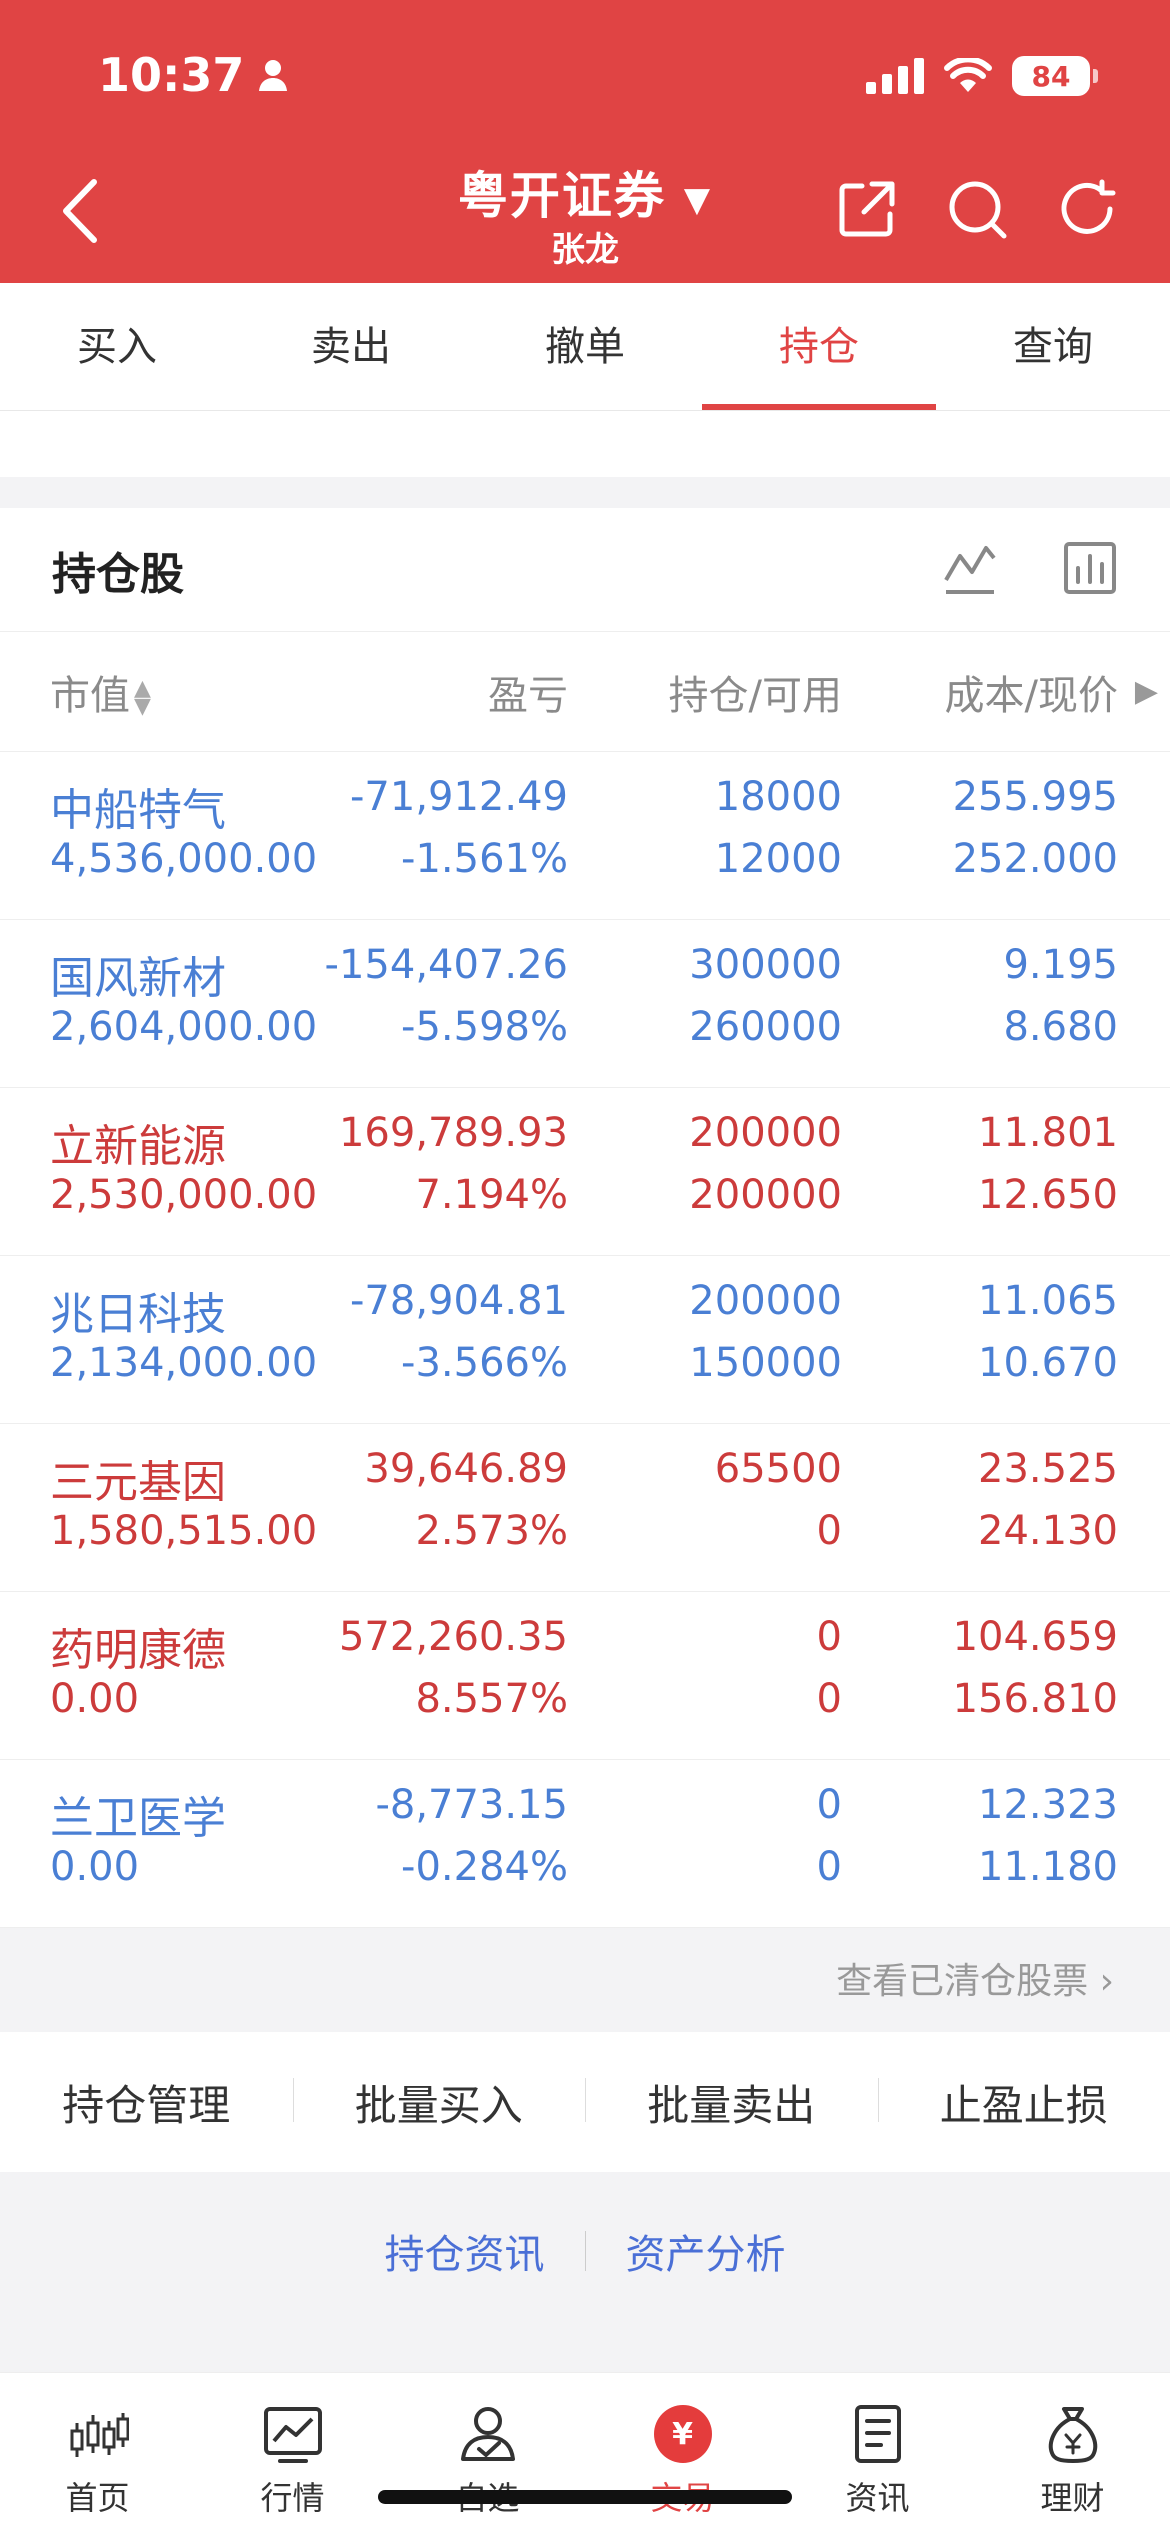  Describe the element at coordinates (351, 346) in the screenshot. I see `tab-sell: 卖出` at that location.